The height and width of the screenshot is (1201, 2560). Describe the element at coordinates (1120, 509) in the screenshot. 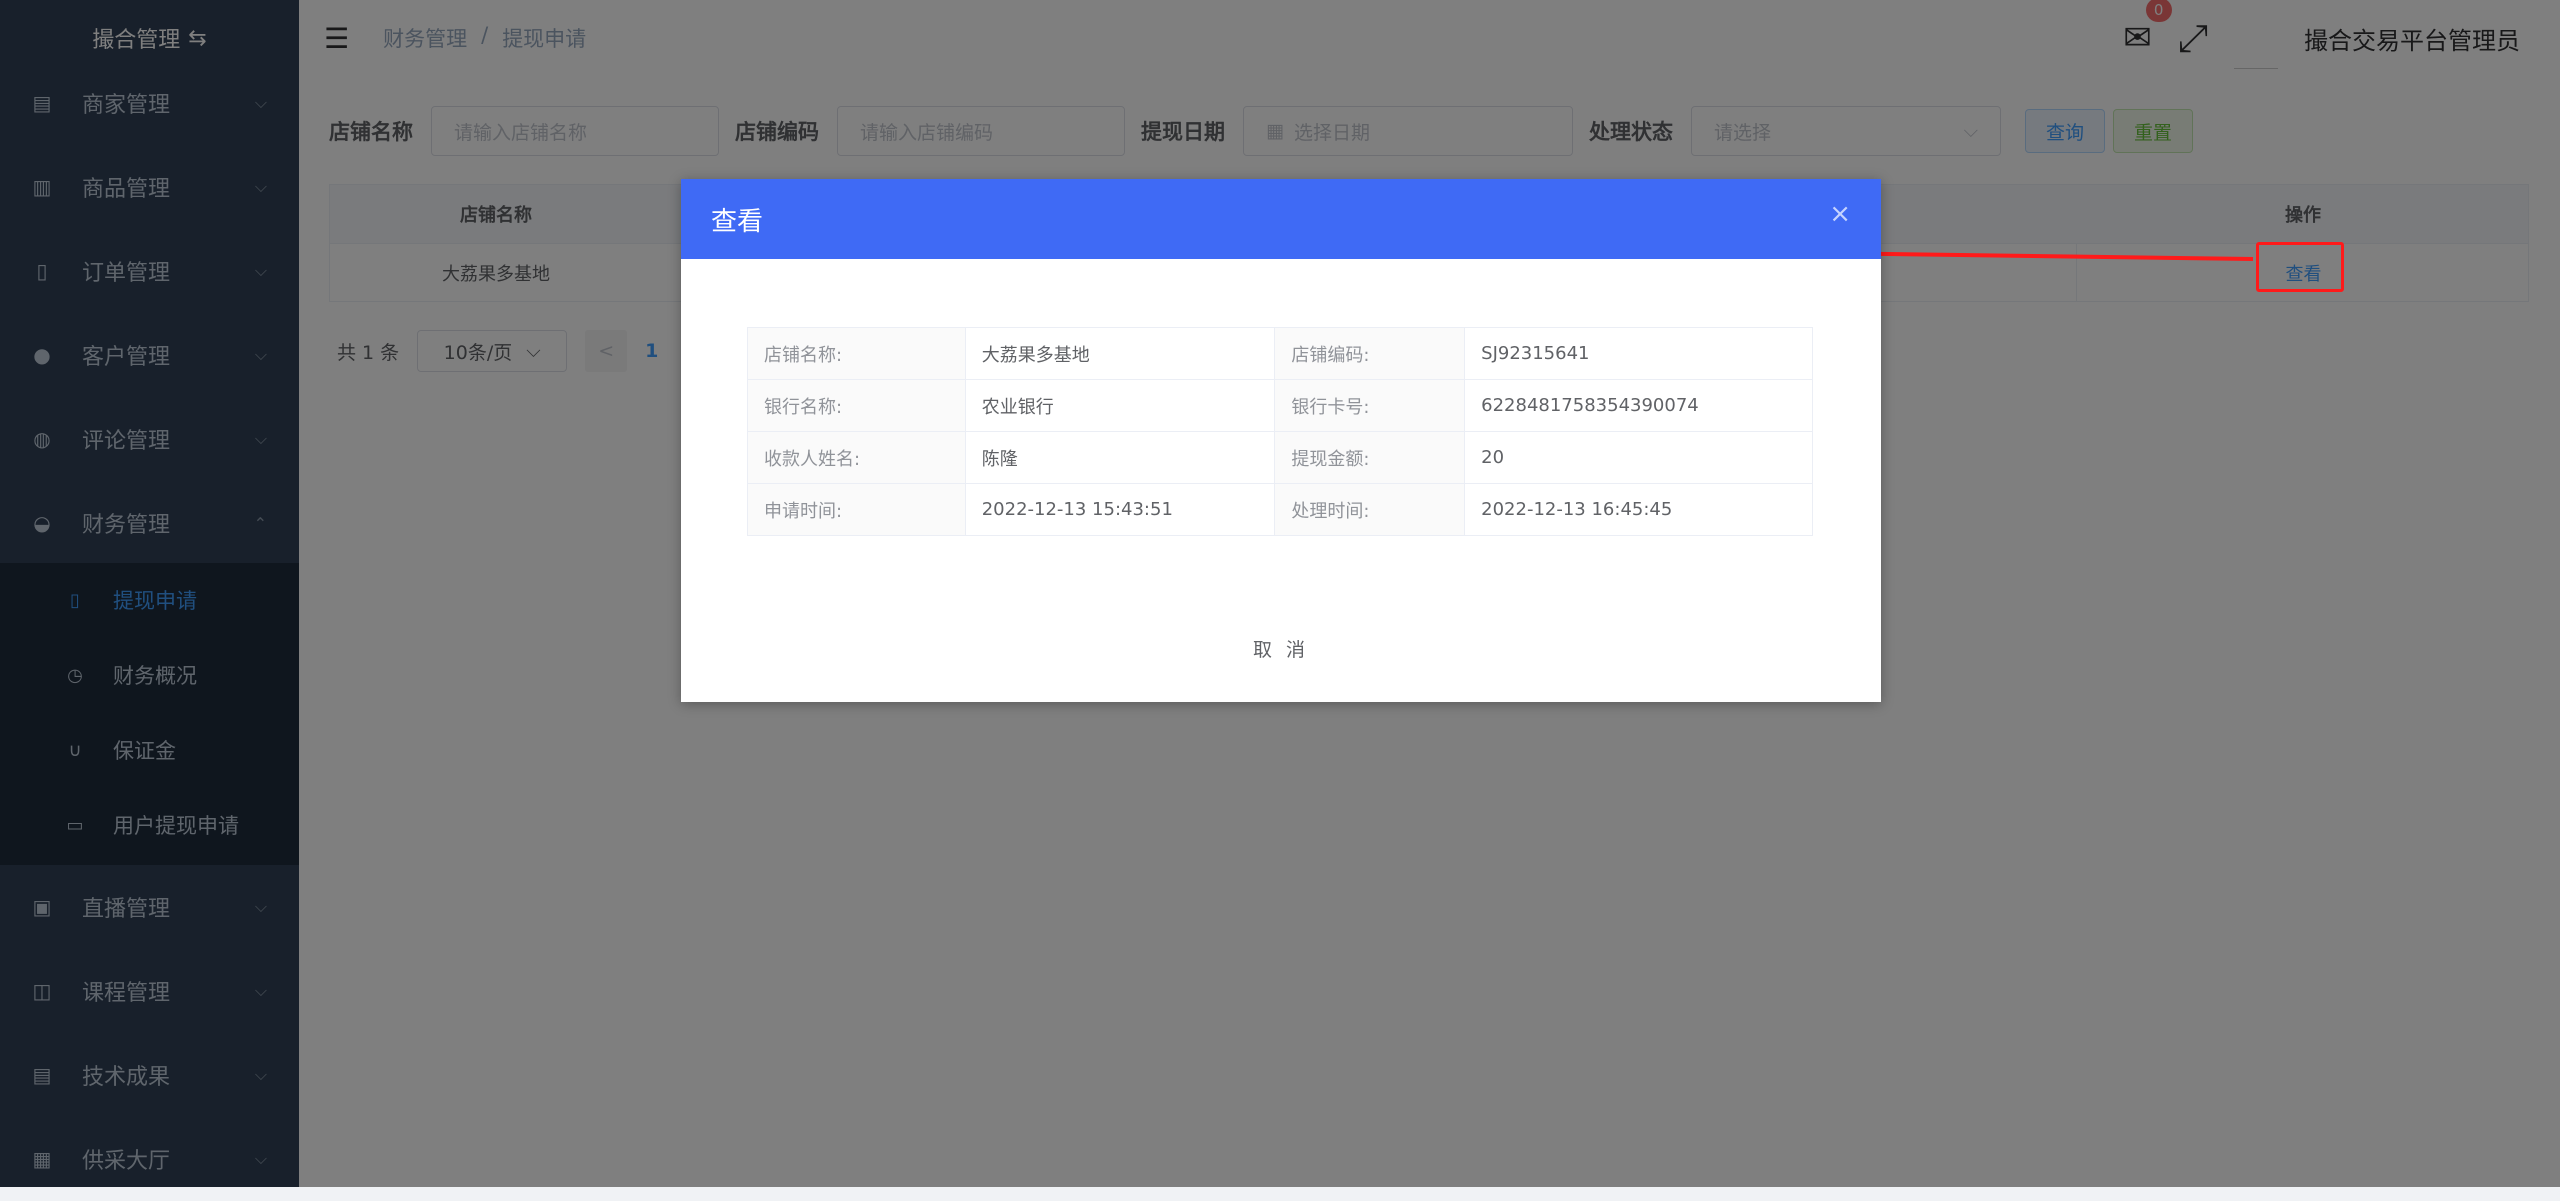

I see `detail-value: 2022-12-13 15:43:51` at that location.